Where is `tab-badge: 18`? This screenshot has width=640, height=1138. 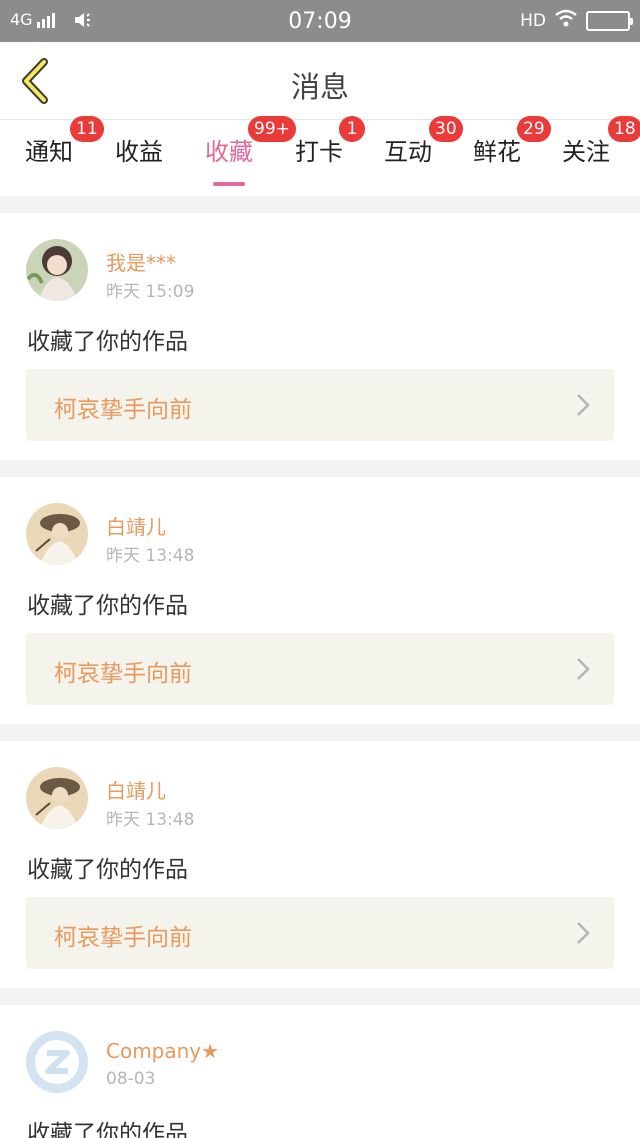 tab-badge: 18 is located at coordinates (624, 129).